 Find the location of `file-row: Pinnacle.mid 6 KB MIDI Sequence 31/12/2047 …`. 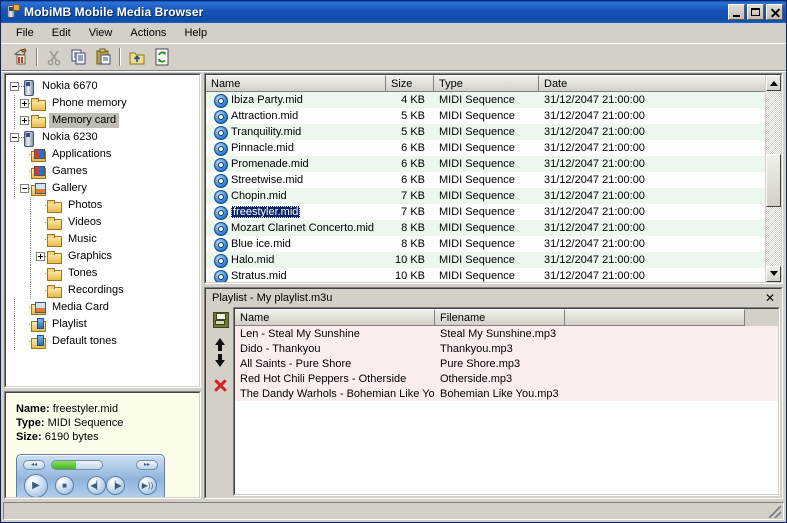

file-row: Pinnacle.mid 6 KB MIDI Sequence 31/12/2047 … is located at coordinates (493, 148).